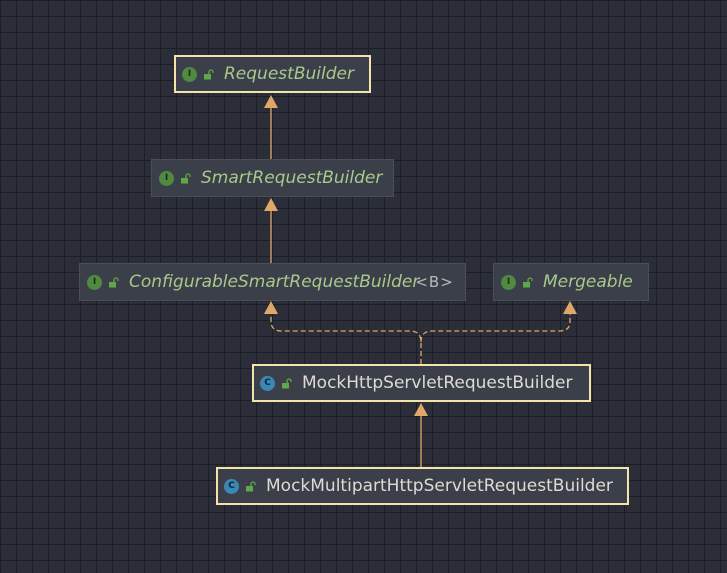 This screenshot has height=573, width=727. I want to click on node-configurable-smart-request-builder: I ConfigurableSmartRequestBuilder <B>, so click(272, 282).